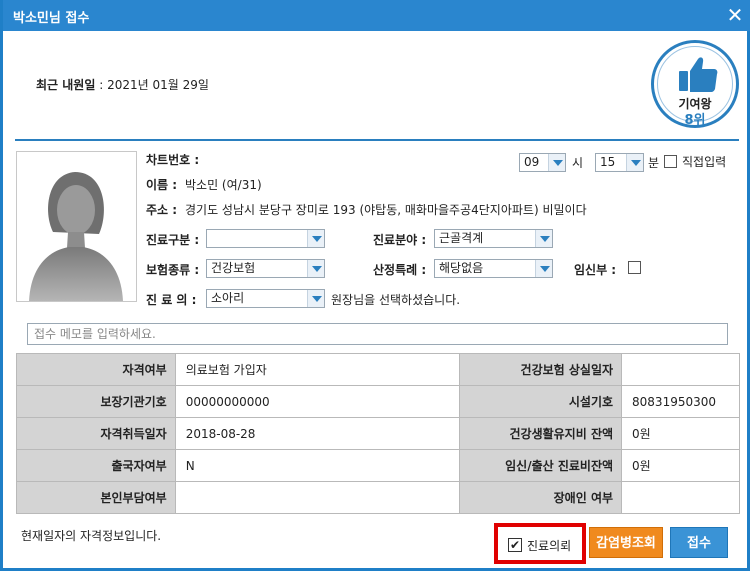 The height and width of the screenshot is (571, 750). Describe the element at coordinates (493, 238) in the screenshot. I see `medical-field-select: 근골격계` at that location.